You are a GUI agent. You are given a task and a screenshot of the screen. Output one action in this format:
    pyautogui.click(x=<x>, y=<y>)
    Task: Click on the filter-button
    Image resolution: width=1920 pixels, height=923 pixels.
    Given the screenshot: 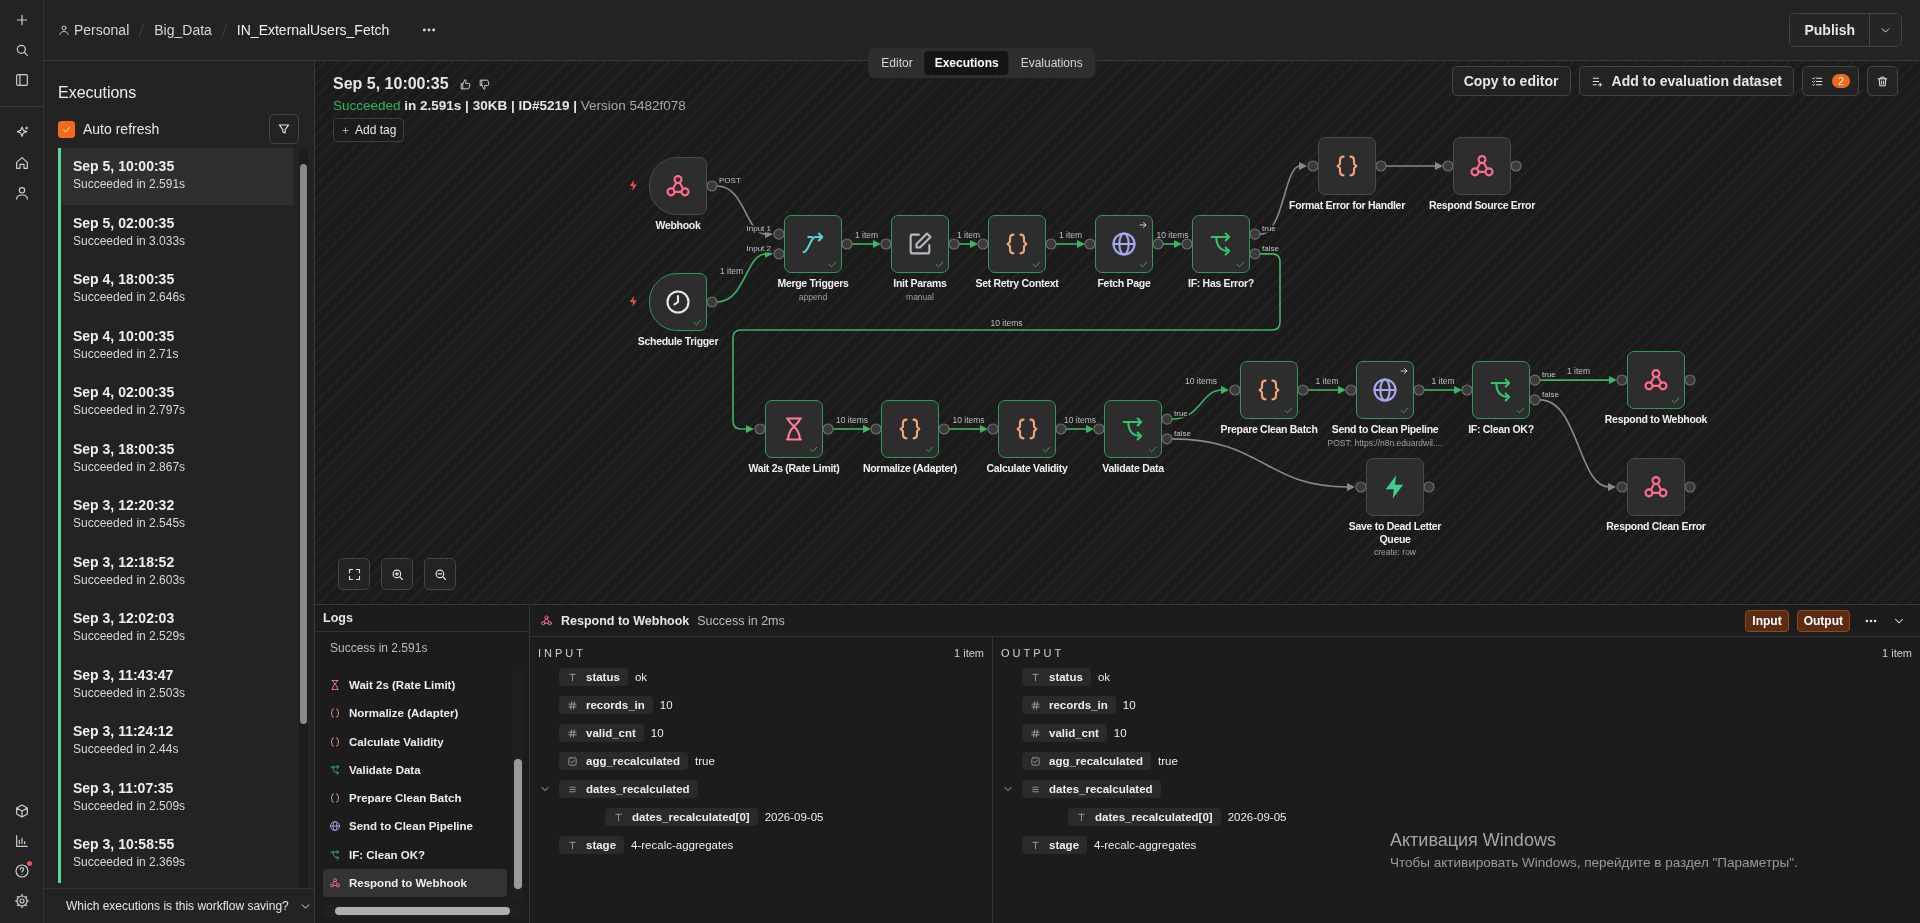 What is the action you would take?
    pyautogui.click(x=284, y=129)
    